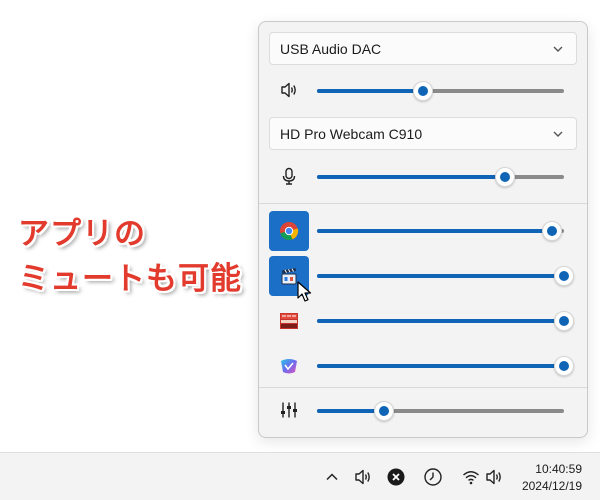  I want to click on app-tile-gradient, so click(289, 366).